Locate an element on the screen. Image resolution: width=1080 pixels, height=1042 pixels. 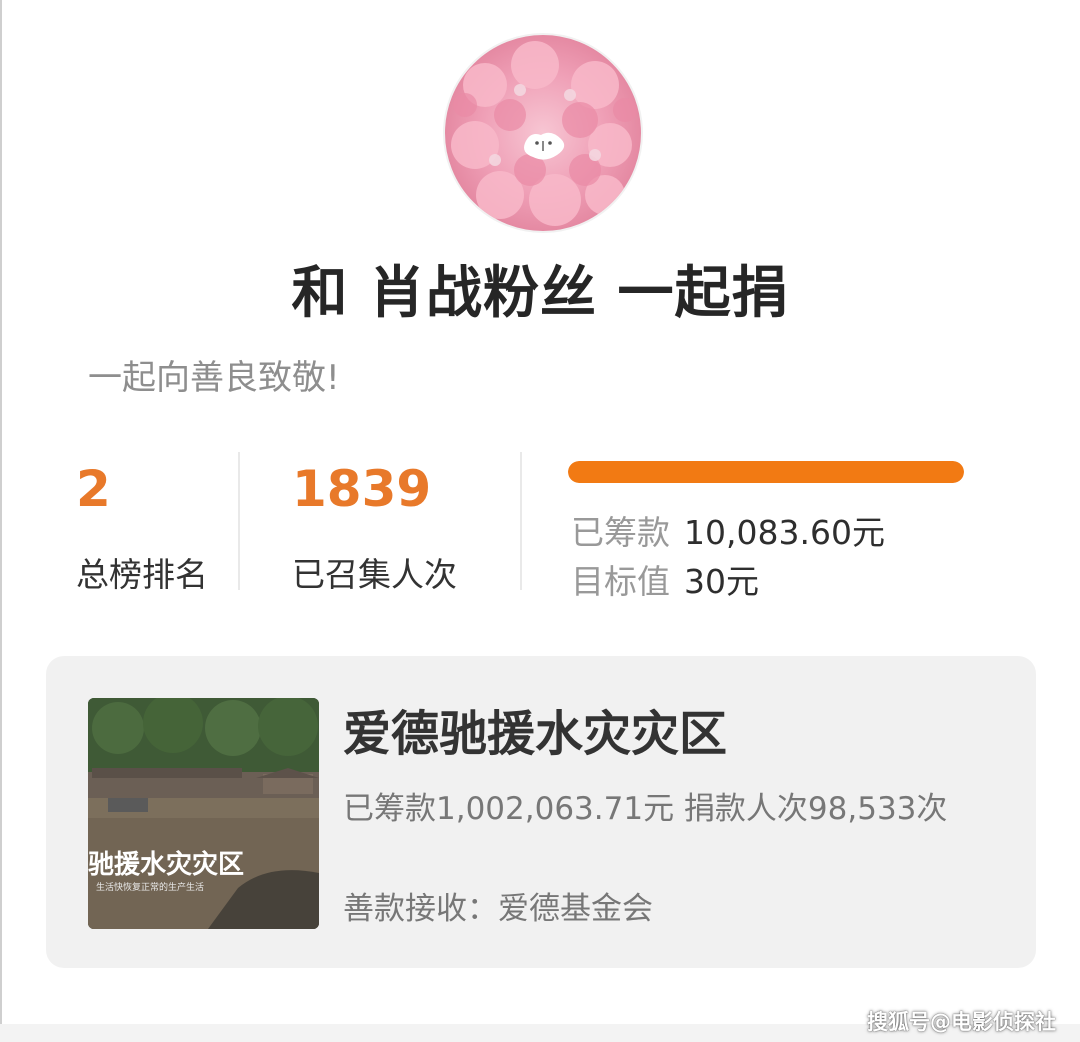
raised-value: 10,083.60元 is located at coordinates (784, 532).